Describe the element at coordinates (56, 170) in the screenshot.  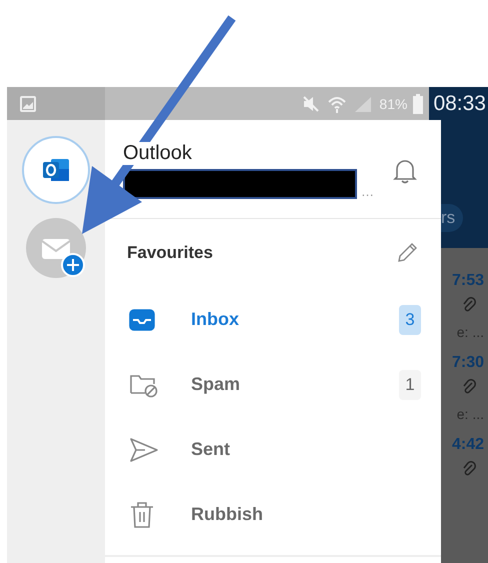
I see `outlook-logo-icon` at that location.